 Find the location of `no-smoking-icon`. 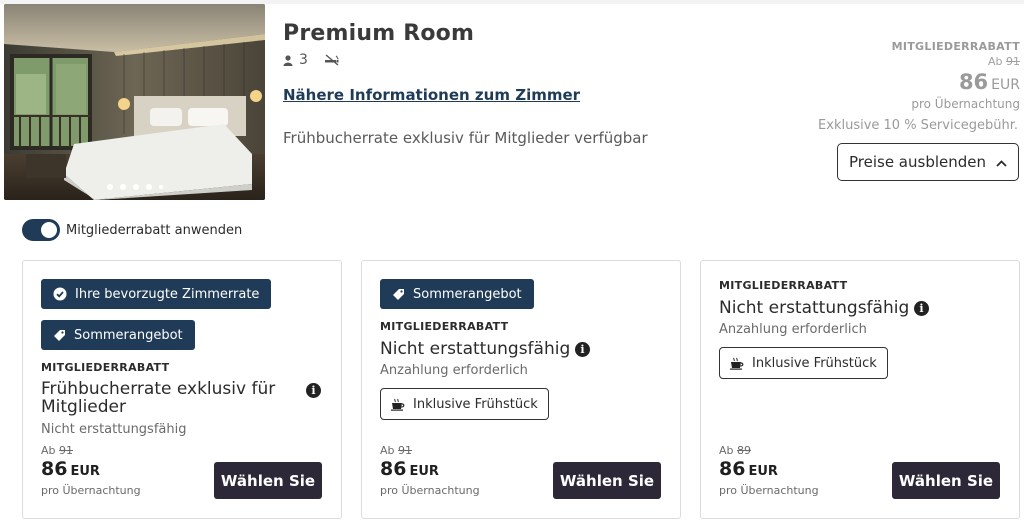

no-smoking-icon is located at coordinates (332, 60).